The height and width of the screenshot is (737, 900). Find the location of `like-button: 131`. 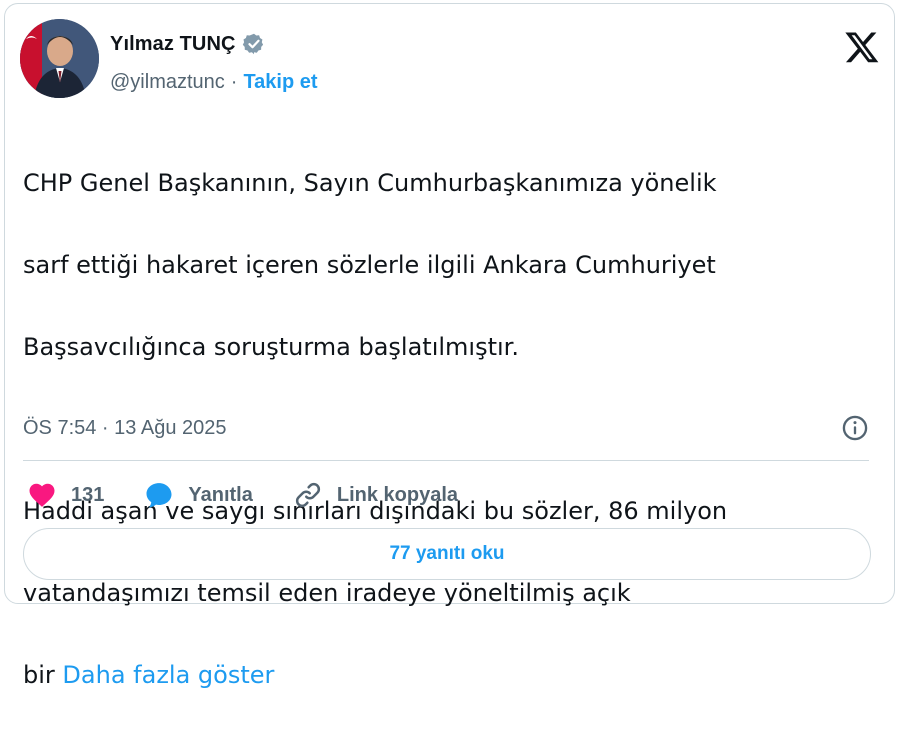

like-button: 131 is located at coordinates (65, 495).